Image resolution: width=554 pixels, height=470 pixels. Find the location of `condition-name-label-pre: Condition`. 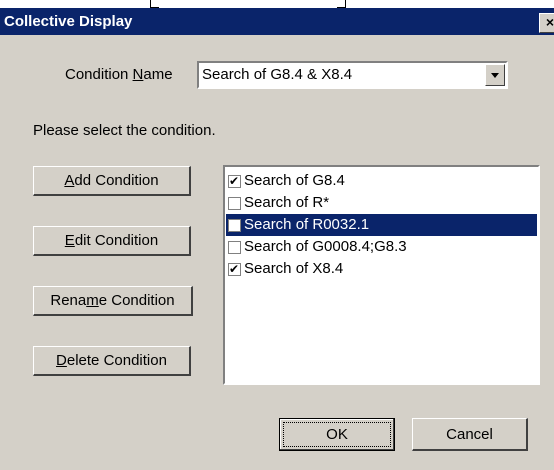

condition-name-label-pre: Condition is located at coordinates (99, 74).